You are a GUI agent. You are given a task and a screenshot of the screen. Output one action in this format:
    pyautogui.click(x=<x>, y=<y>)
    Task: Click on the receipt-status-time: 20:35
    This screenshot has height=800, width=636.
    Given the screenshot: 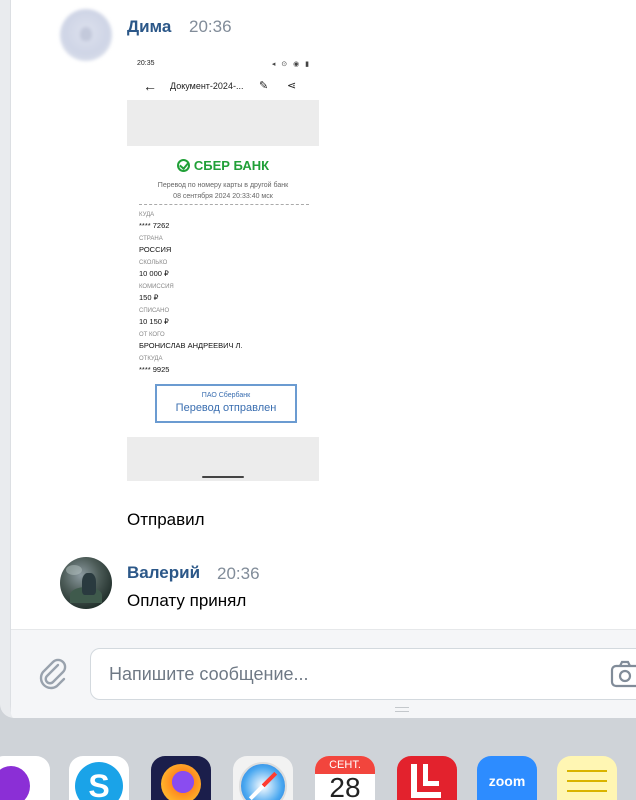 What is the action you would take?
    pyautogui.click(x=146, y=63)
    